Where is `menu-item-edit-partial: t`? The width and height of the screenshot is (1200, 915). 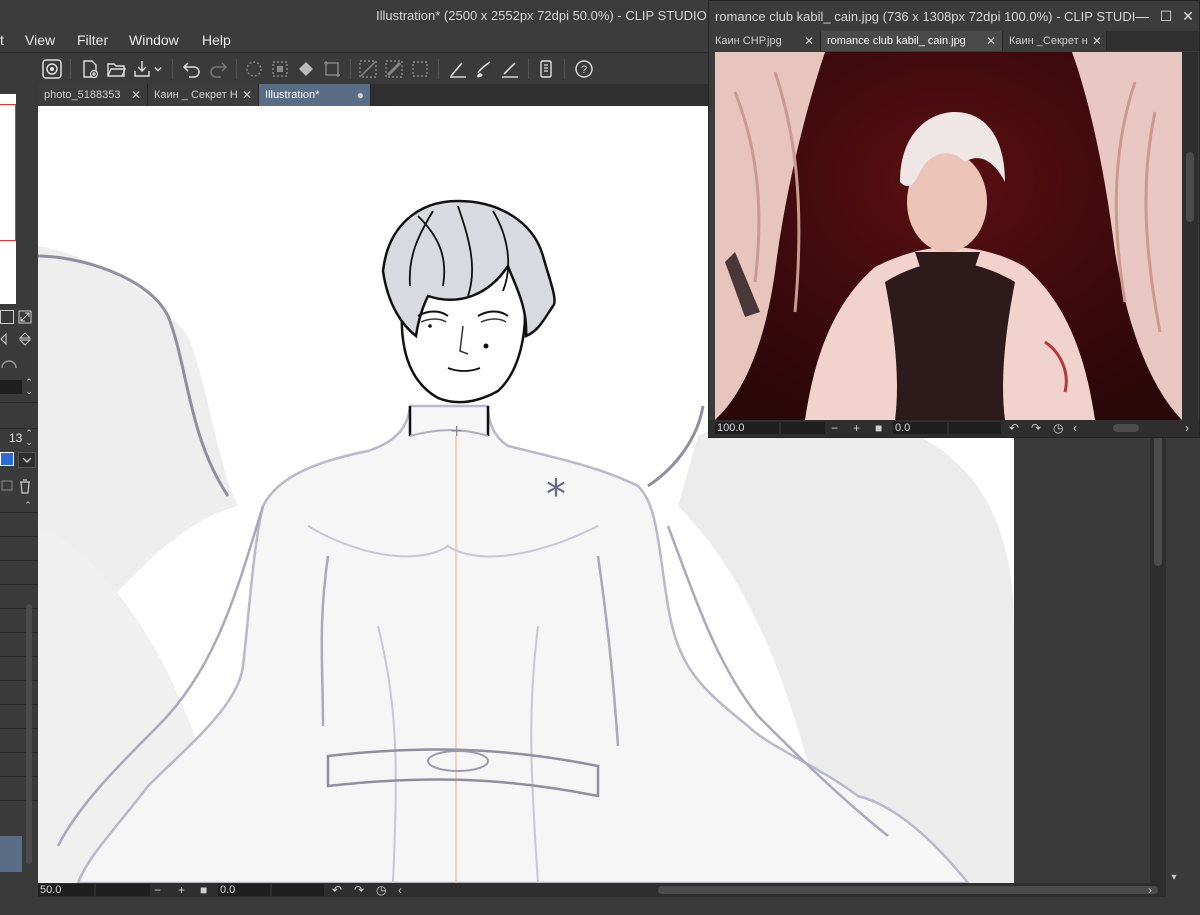 menu-item-edit-partial: t is located at coordinates (2, 40).